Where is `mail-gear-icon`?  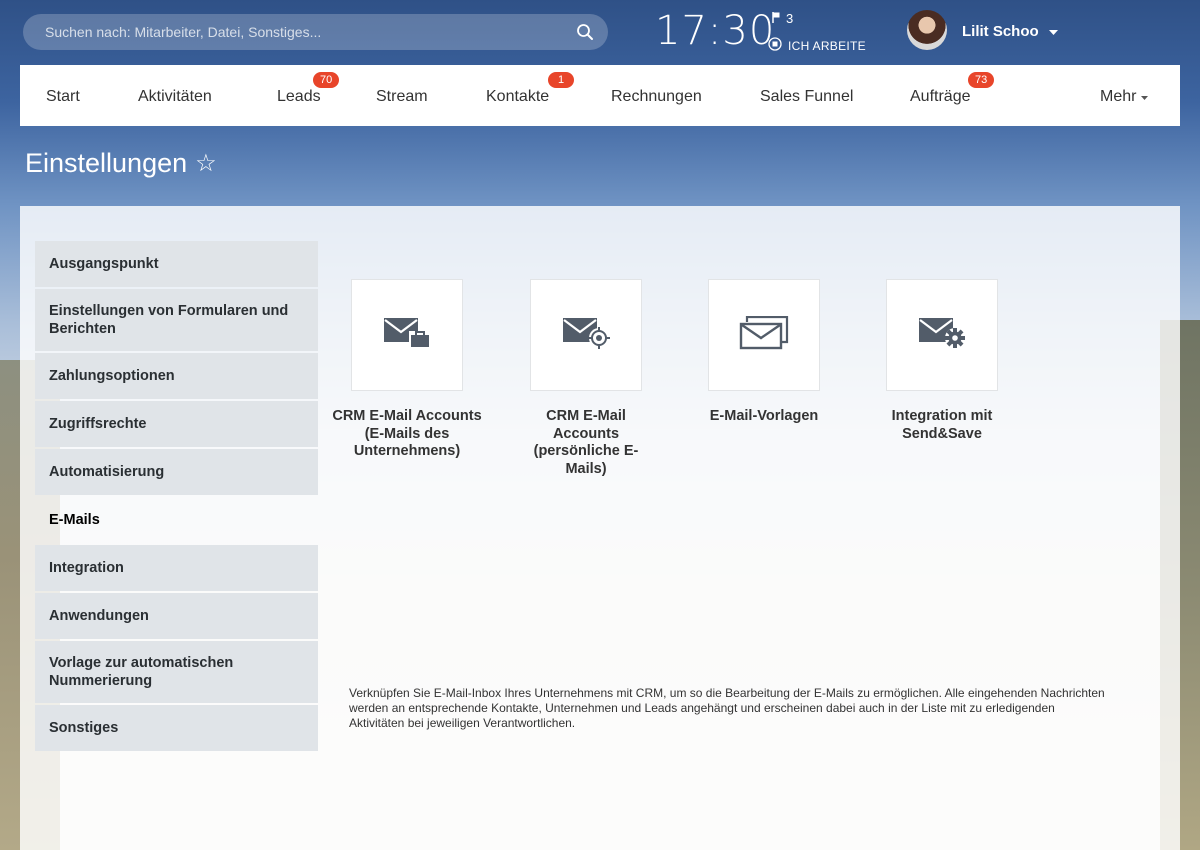 mail-gear-icon is located at coordinates (942, 335).